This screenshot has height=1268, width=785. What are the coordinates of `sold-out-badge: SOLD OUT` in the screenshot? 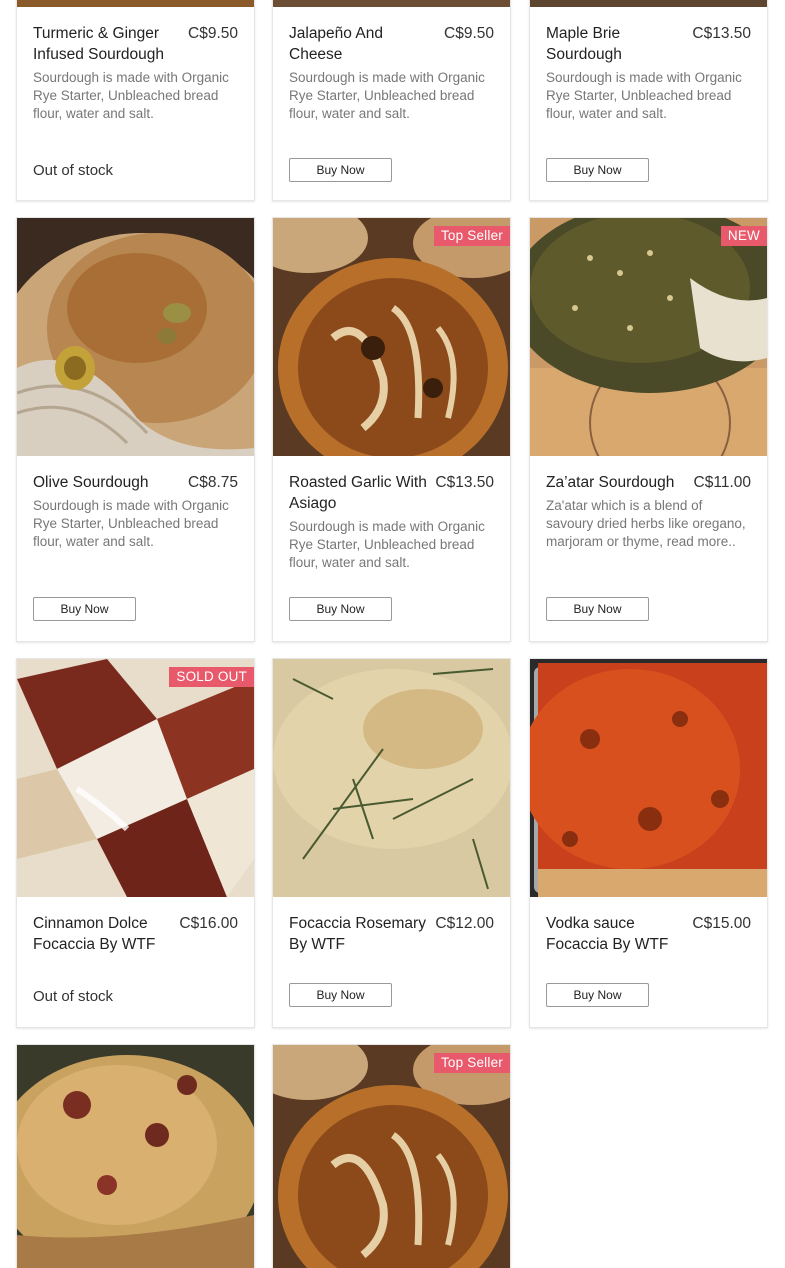 It's located at (211, 677).